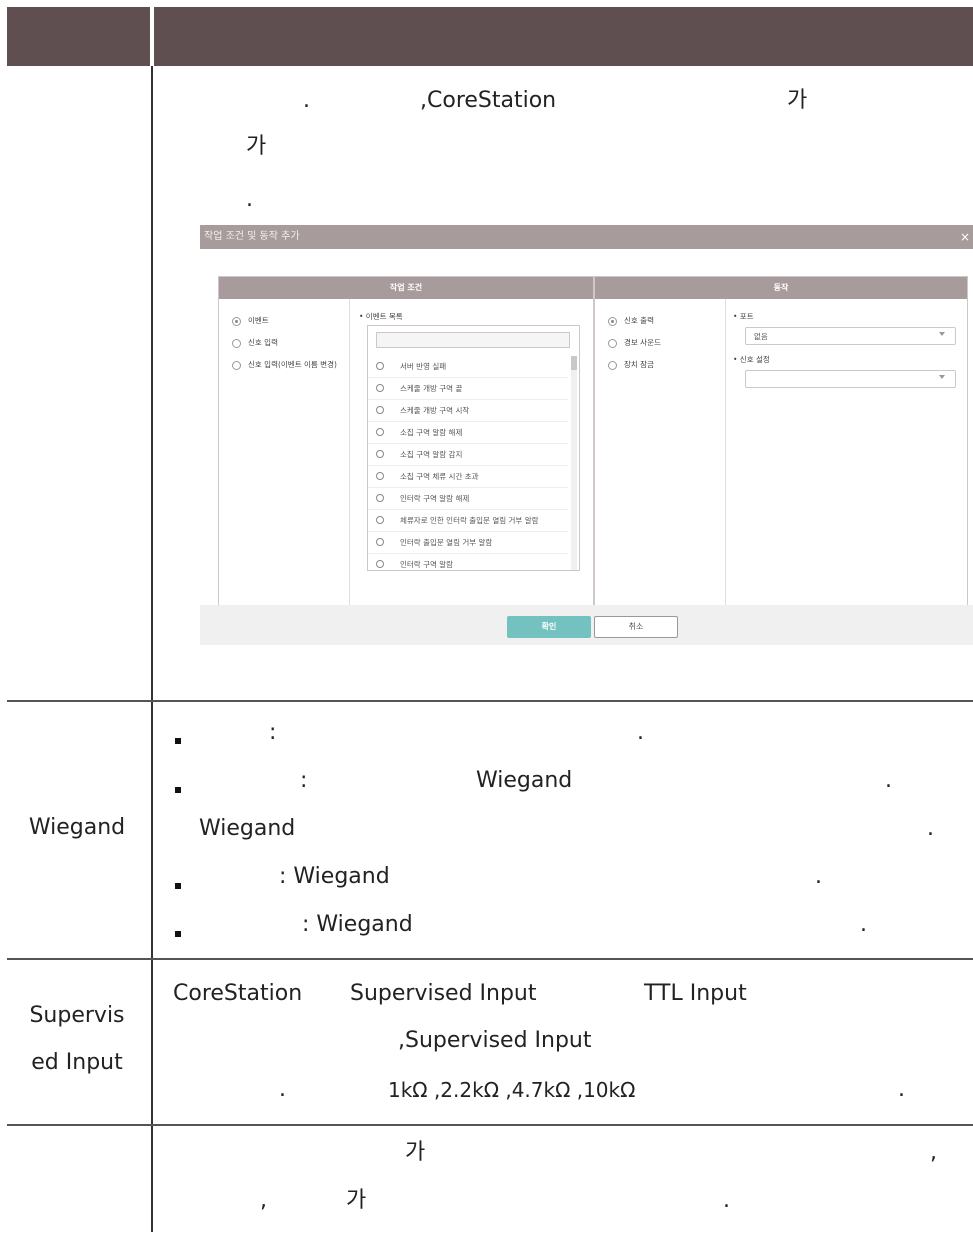 The height and width of the screenshot is (1238, 973). I want to click on row-label-supervised-2: ed Input, so click(77, 1062).